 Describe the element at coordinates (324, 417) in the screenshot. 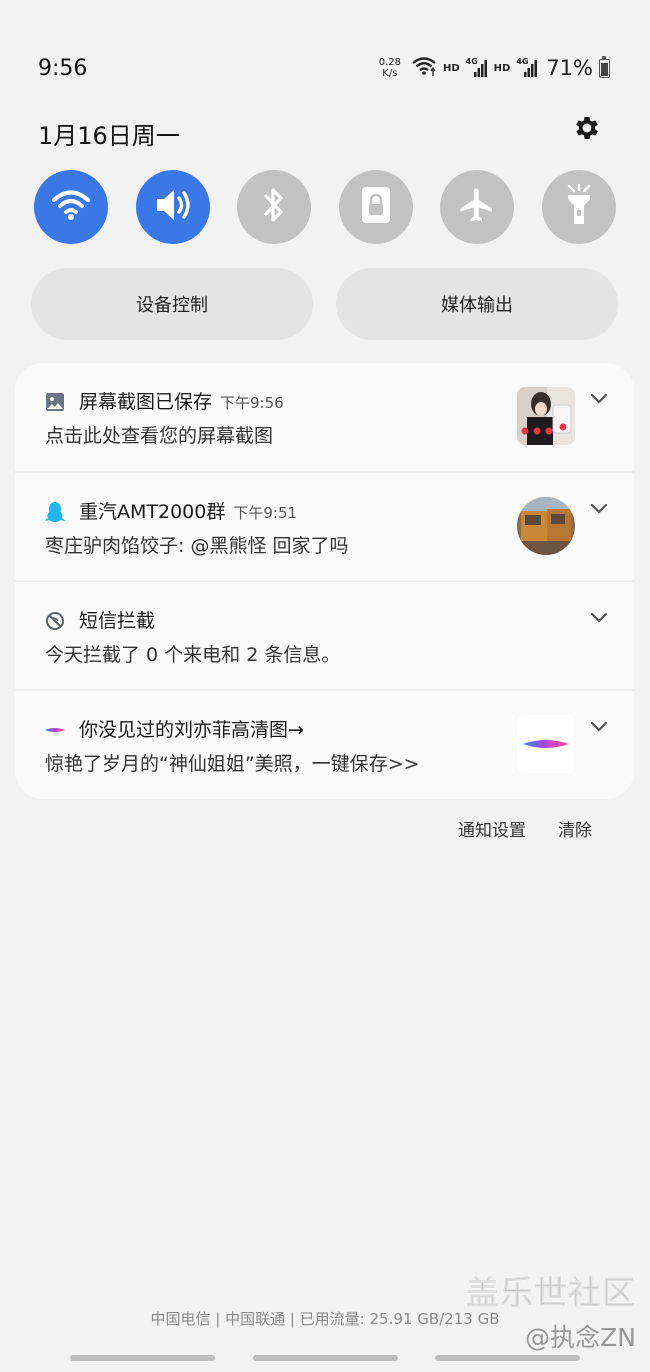

I see `notification-screenshot: 屏幕截图已保存 下午9:56 点击此处查看您的屏幕截图` at that location.